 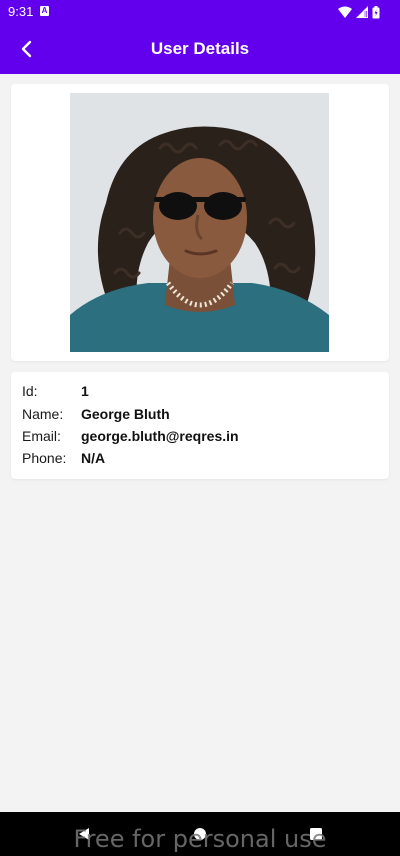 I want to click on nav-recents-button, so click(x=316, y=834).